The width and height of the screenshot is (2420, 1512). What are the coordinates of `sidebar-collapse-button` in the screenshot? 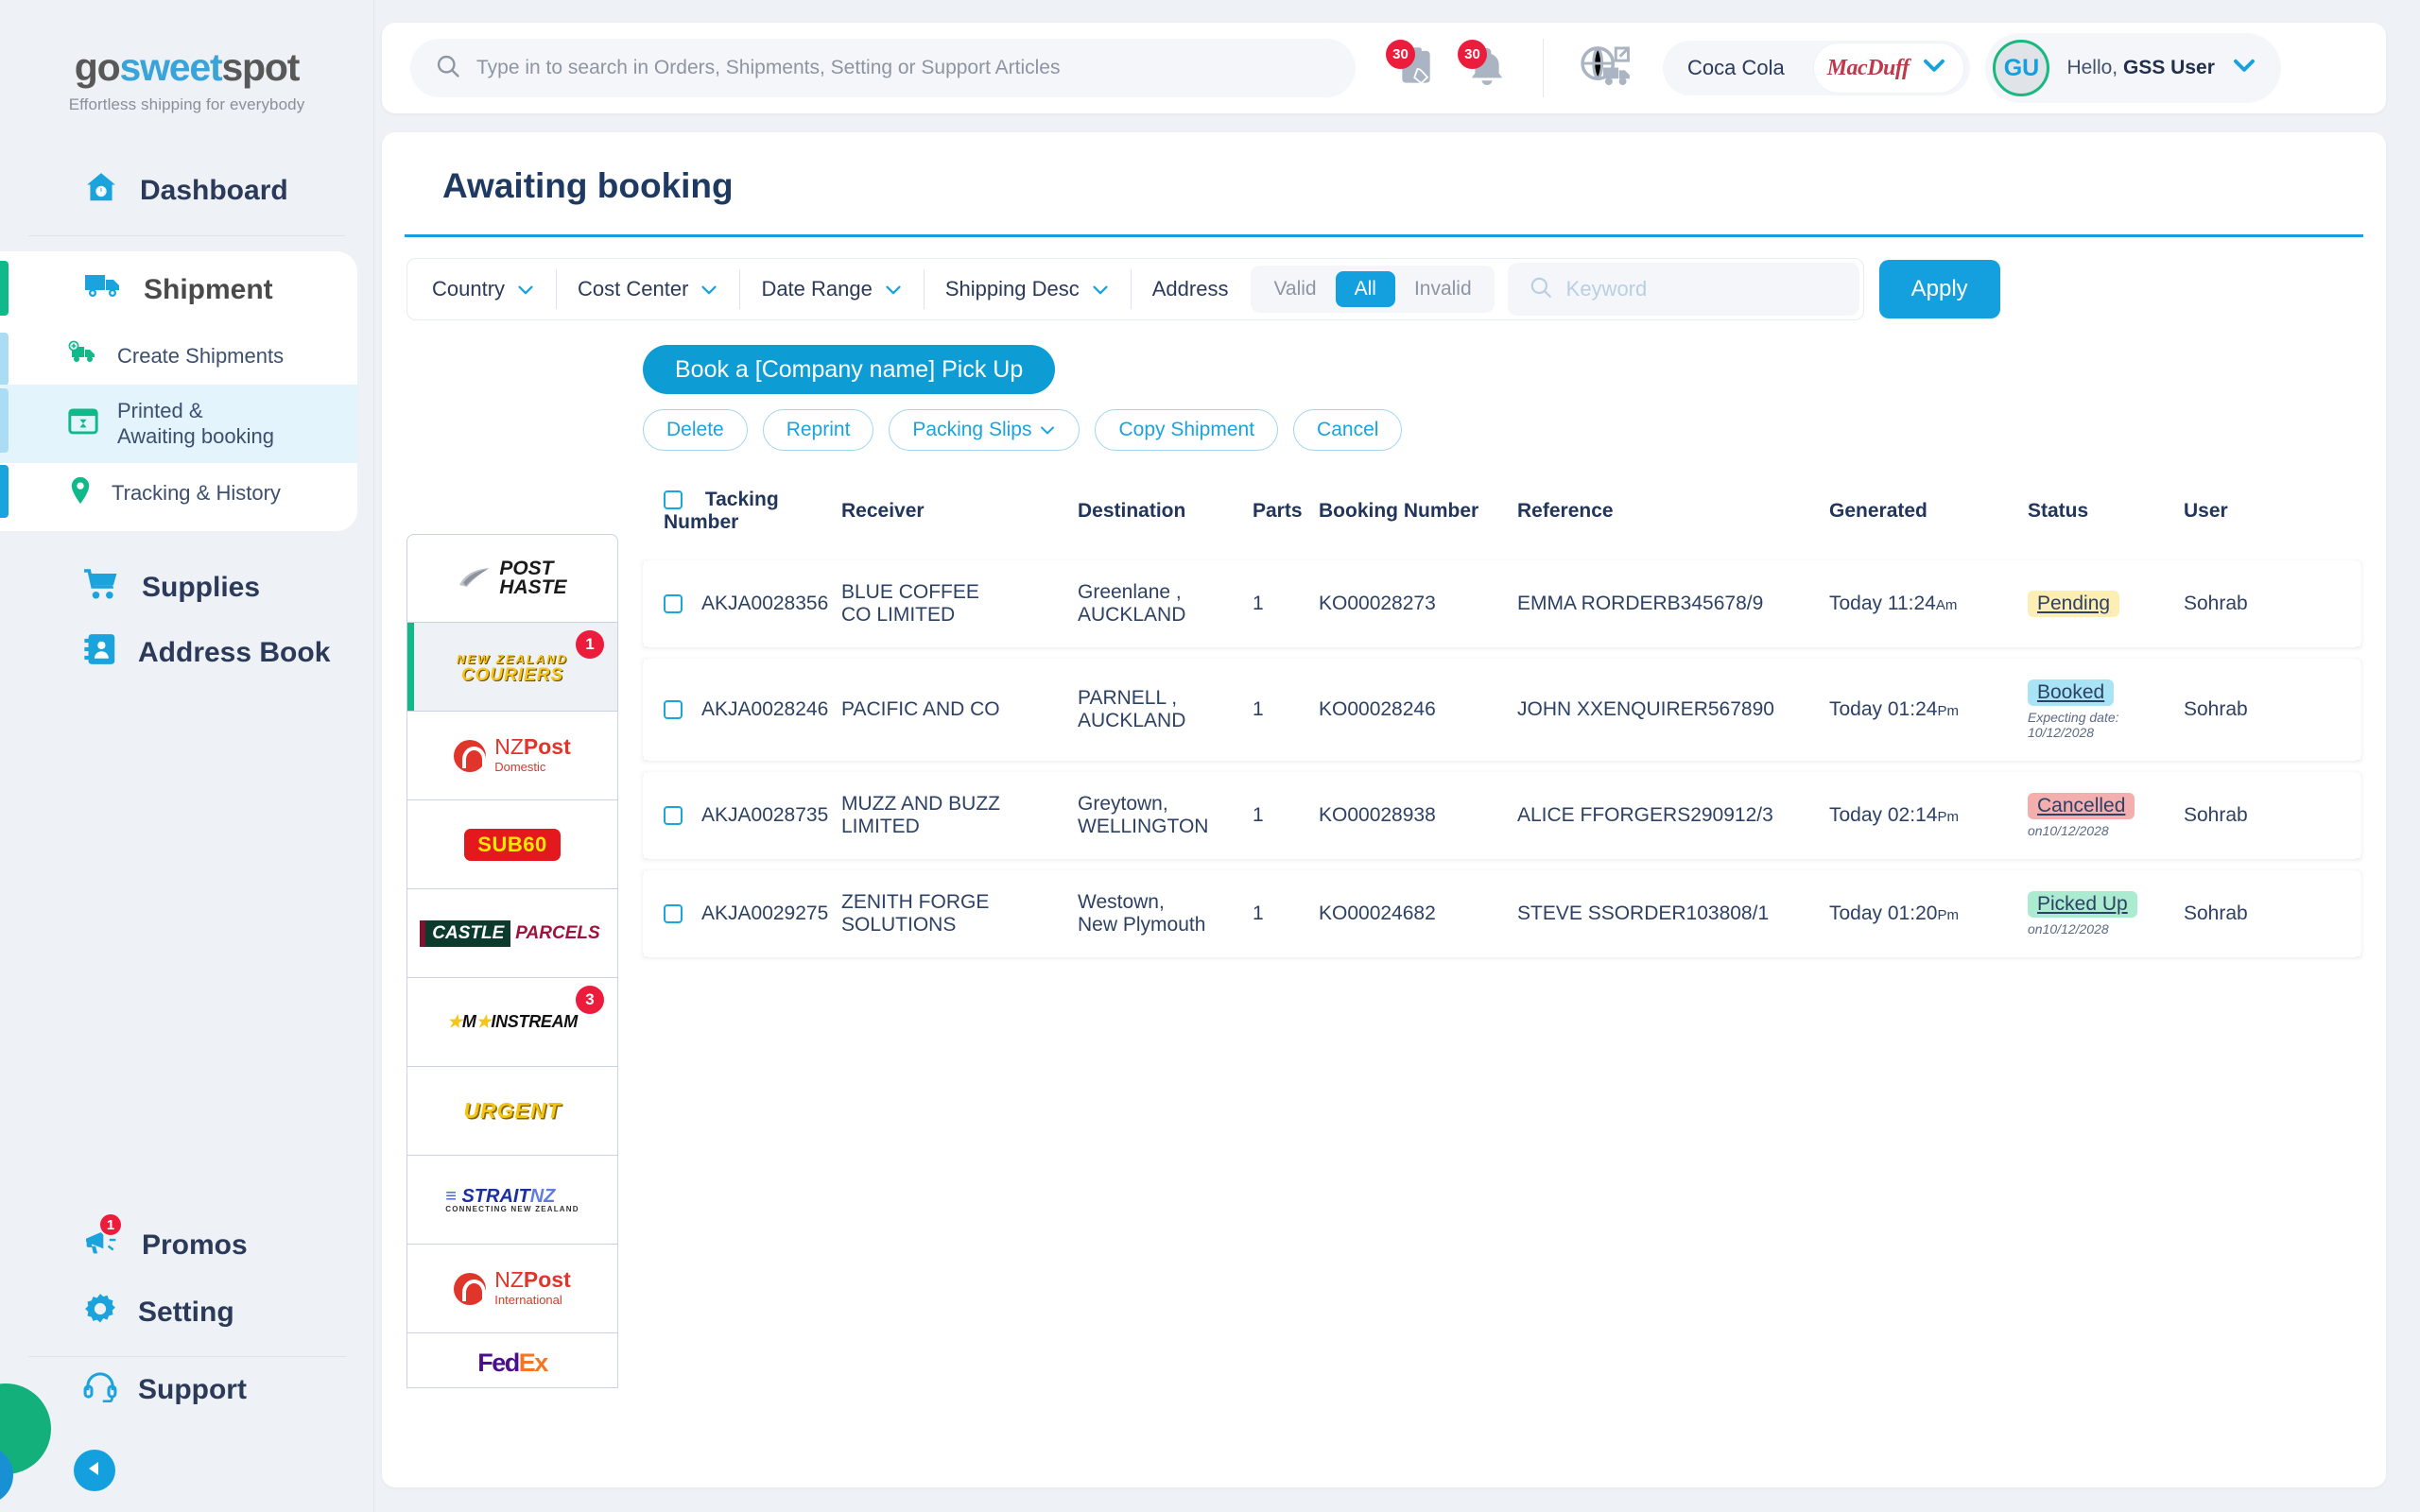 It's located at (95, 1470).